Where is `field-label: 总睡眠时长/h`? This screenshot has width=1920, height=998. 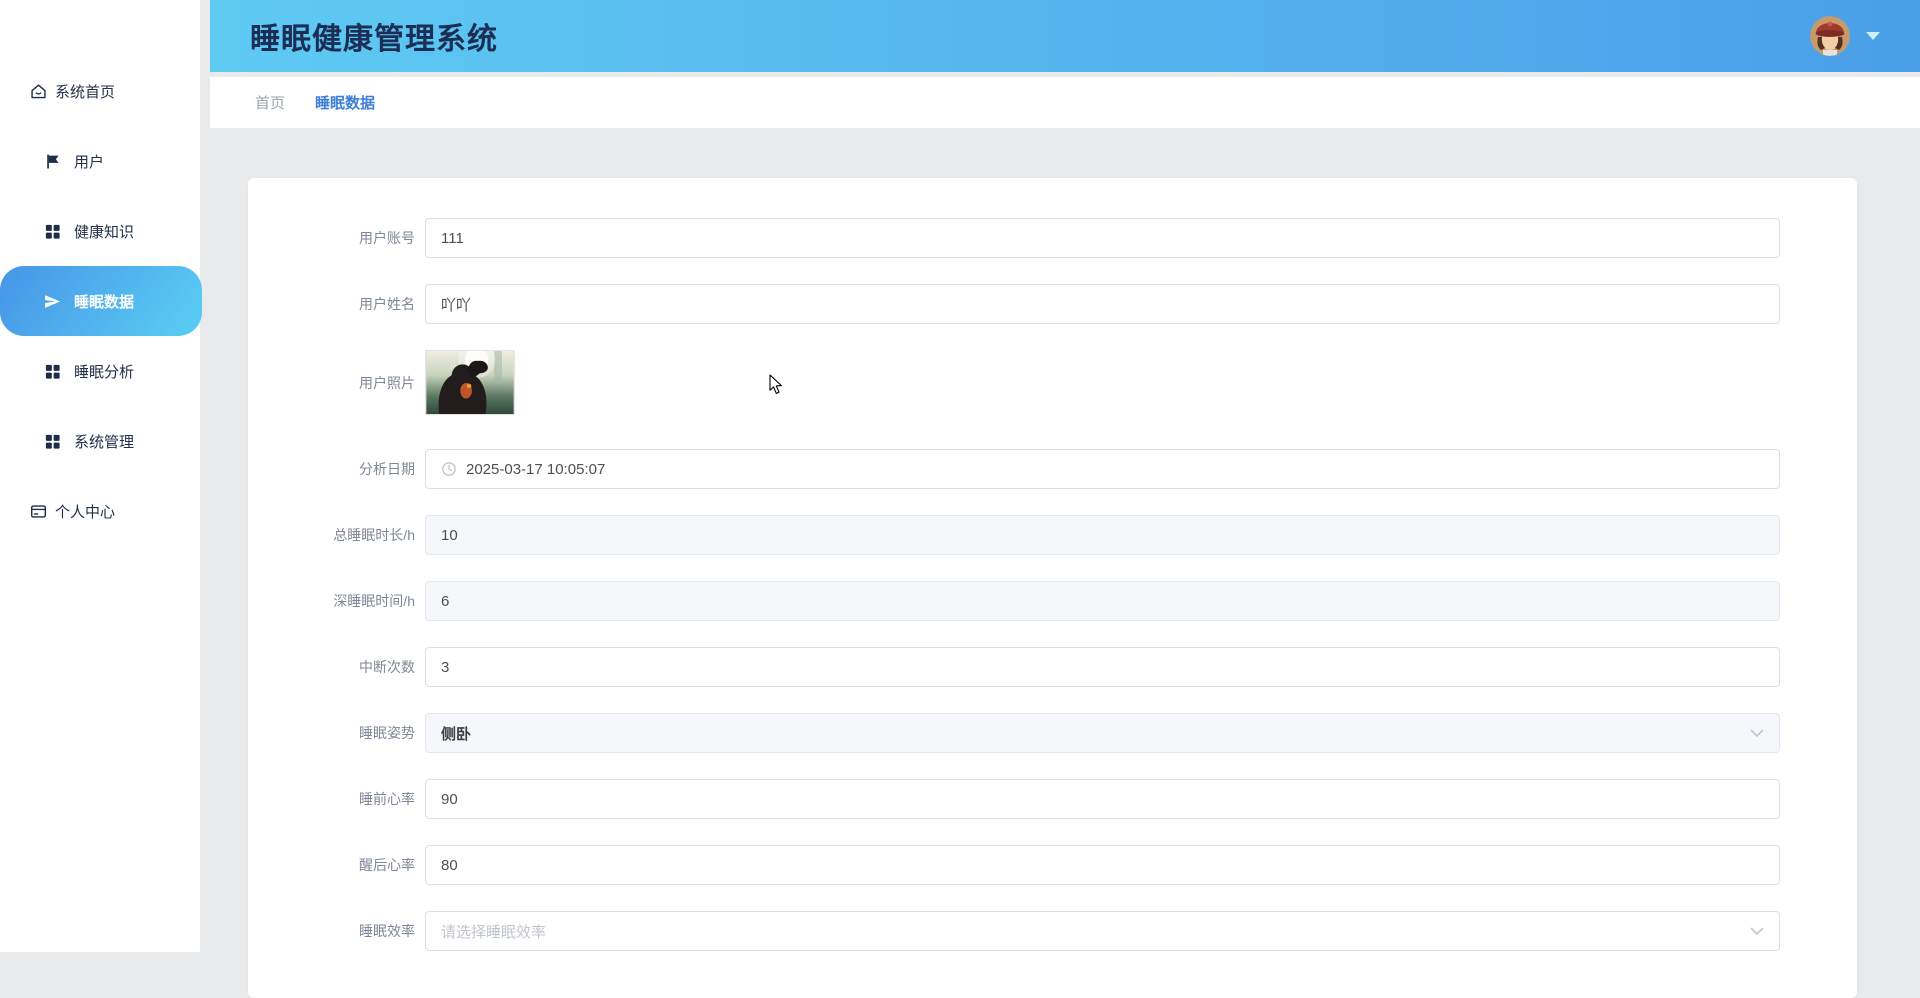
field-label: 总睡眠时长/h is located at coordinates (374, 535).